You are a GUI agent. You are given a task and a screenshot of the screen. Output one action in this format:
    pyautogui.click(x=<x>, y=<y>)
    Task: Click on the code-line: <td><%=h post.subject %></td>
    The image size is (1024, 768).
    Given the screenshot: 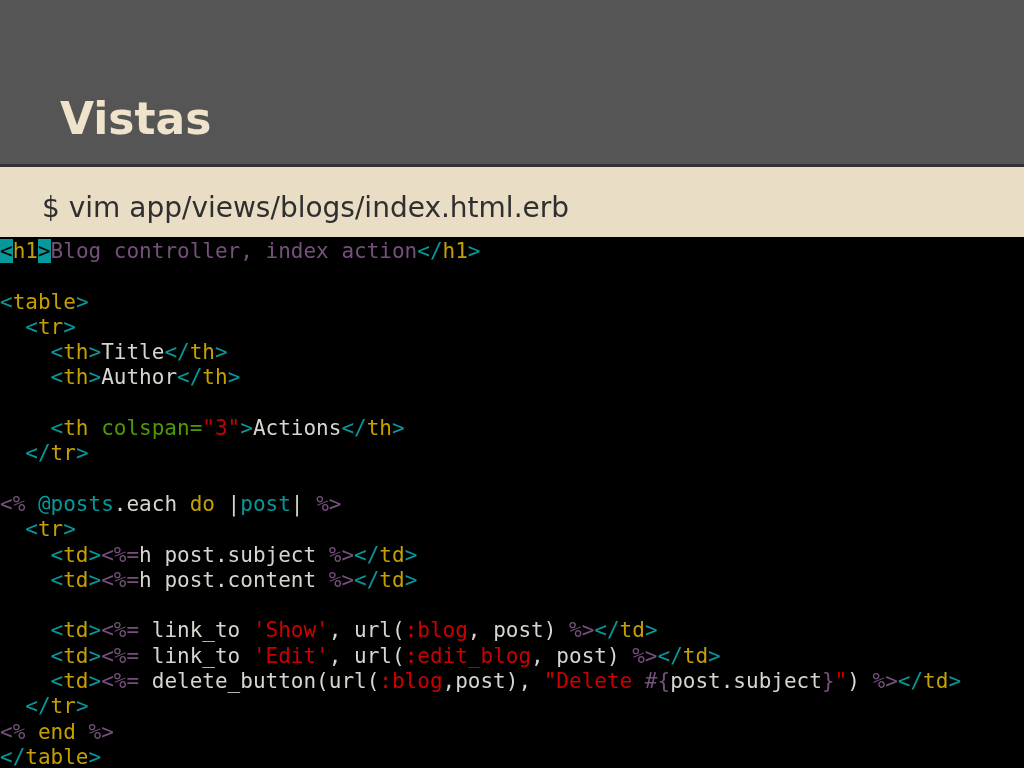 What is the action you would take?
    pyautogui.click(x=234, y=555)
    